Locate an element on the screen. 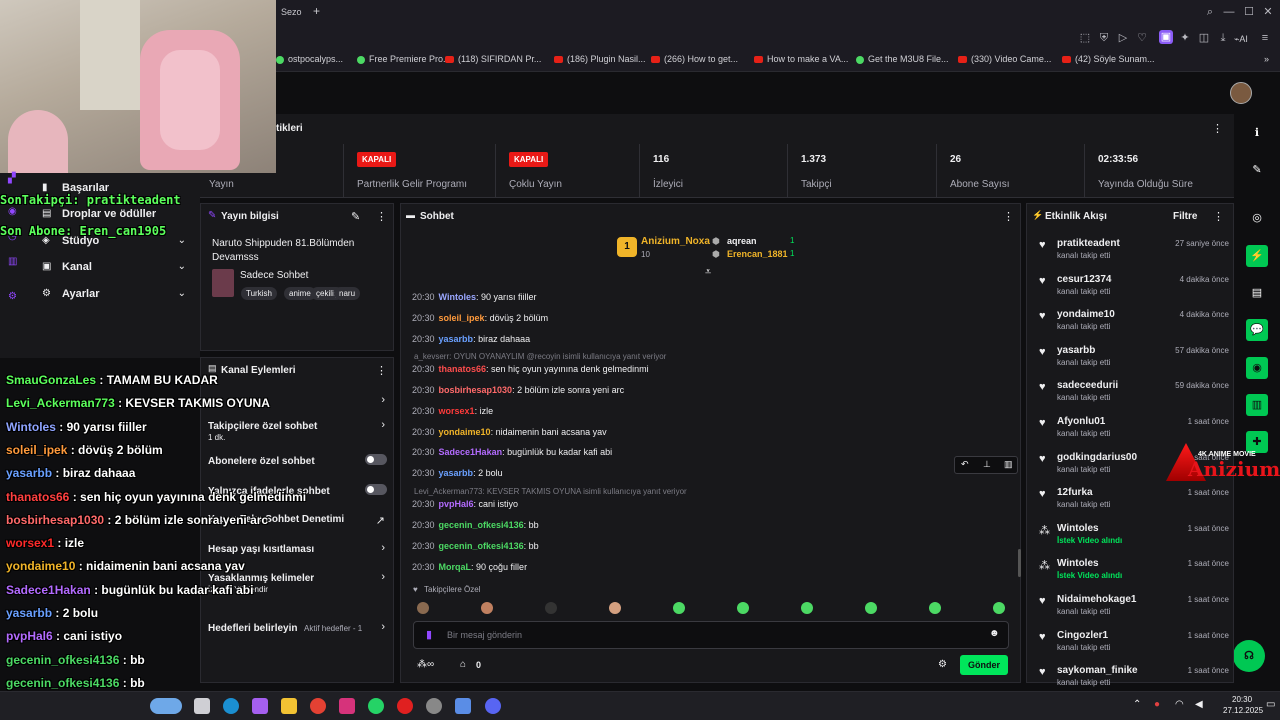 This screenshot has width=1280, height=720. event-user: godkingdarius00 is located at coordinates (1097, 457).